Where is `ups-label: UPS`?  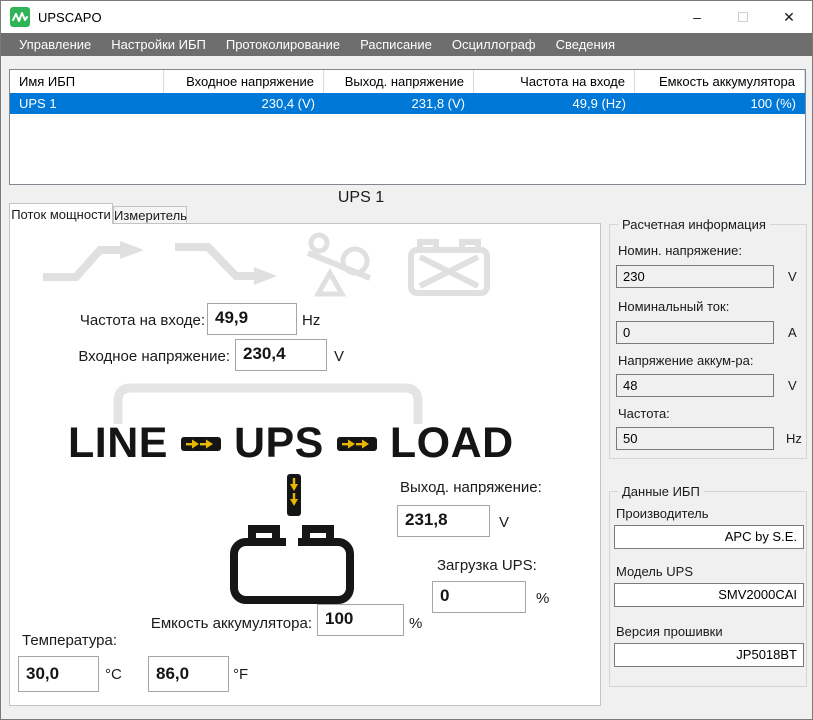 ups-label: UPS is located at coordinates (278, 443).